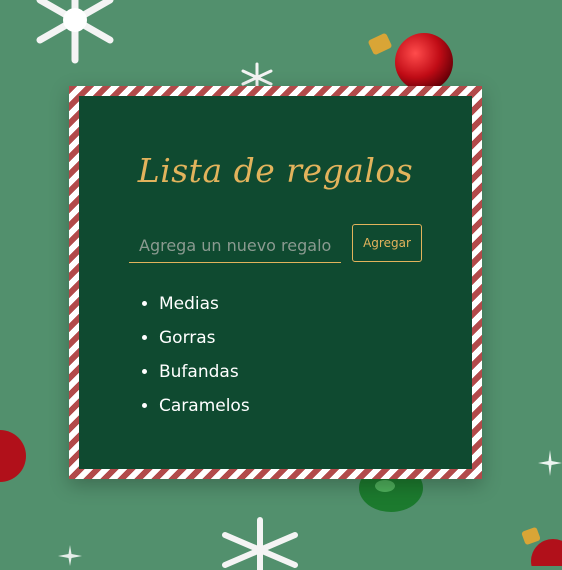 The image size is (562, 570). What do you see at coordinates (391, 495) in the screenshot?
I see `ornament-green-icon` at bounding box center [391, 495].